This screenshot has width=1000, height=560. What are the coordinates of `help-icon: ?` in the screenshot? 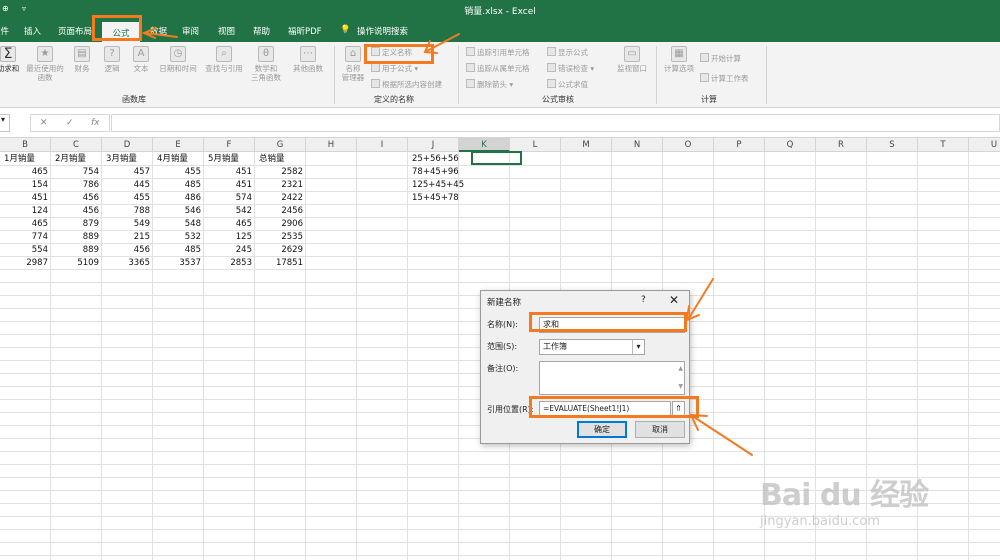 It's located at (643, 300).